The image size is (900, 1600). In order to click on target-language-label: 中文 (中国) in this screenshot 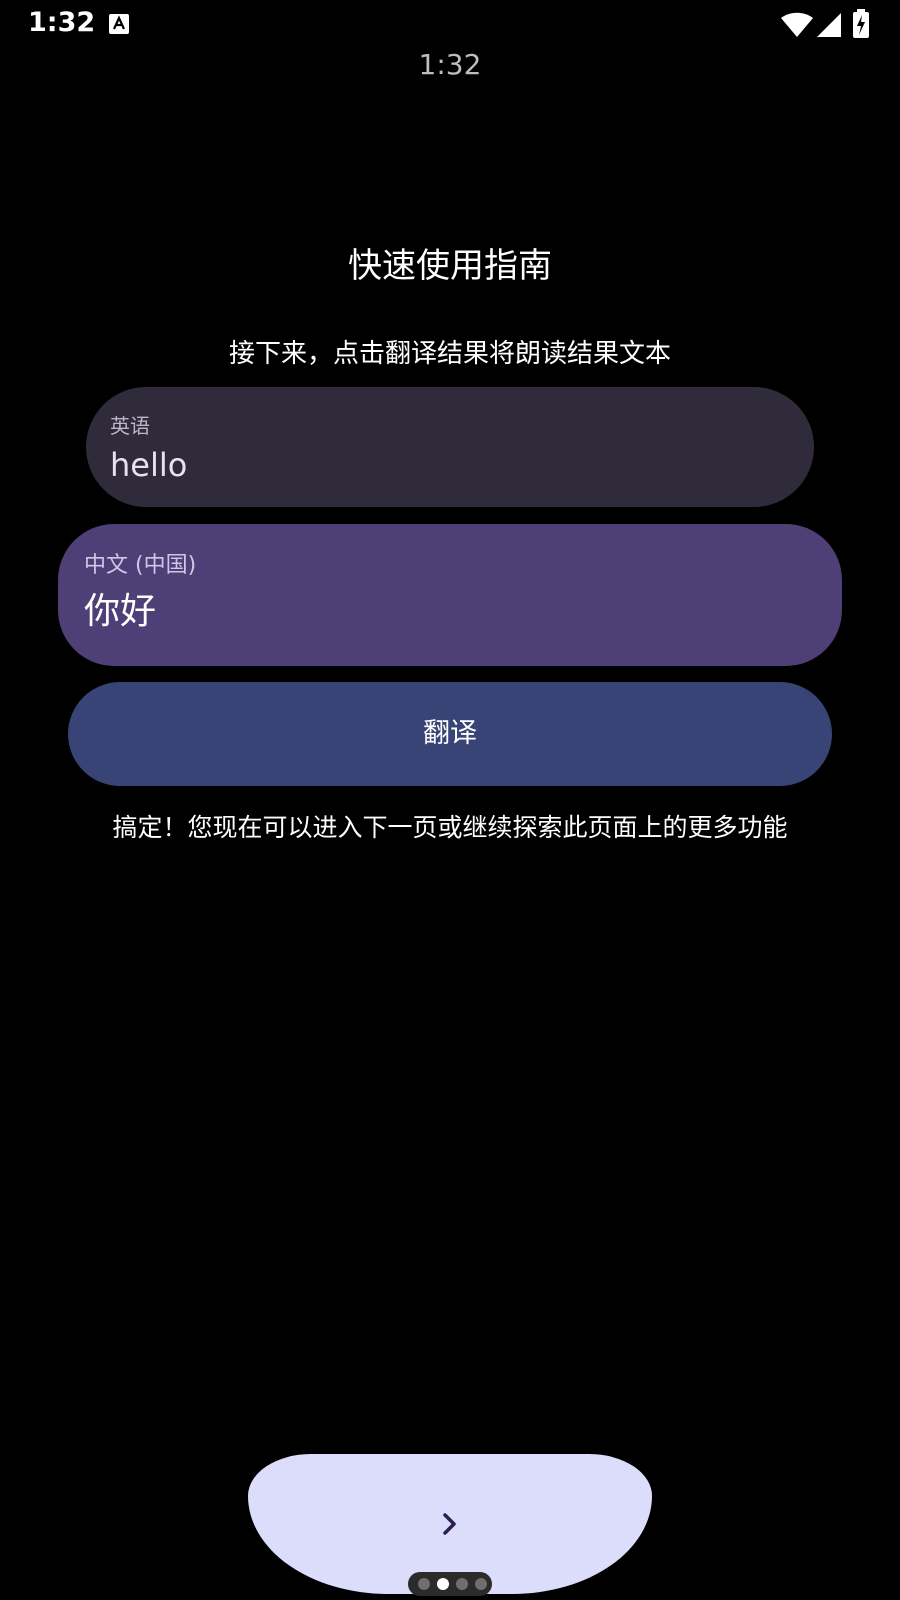, I will do `click(140, 565)`.